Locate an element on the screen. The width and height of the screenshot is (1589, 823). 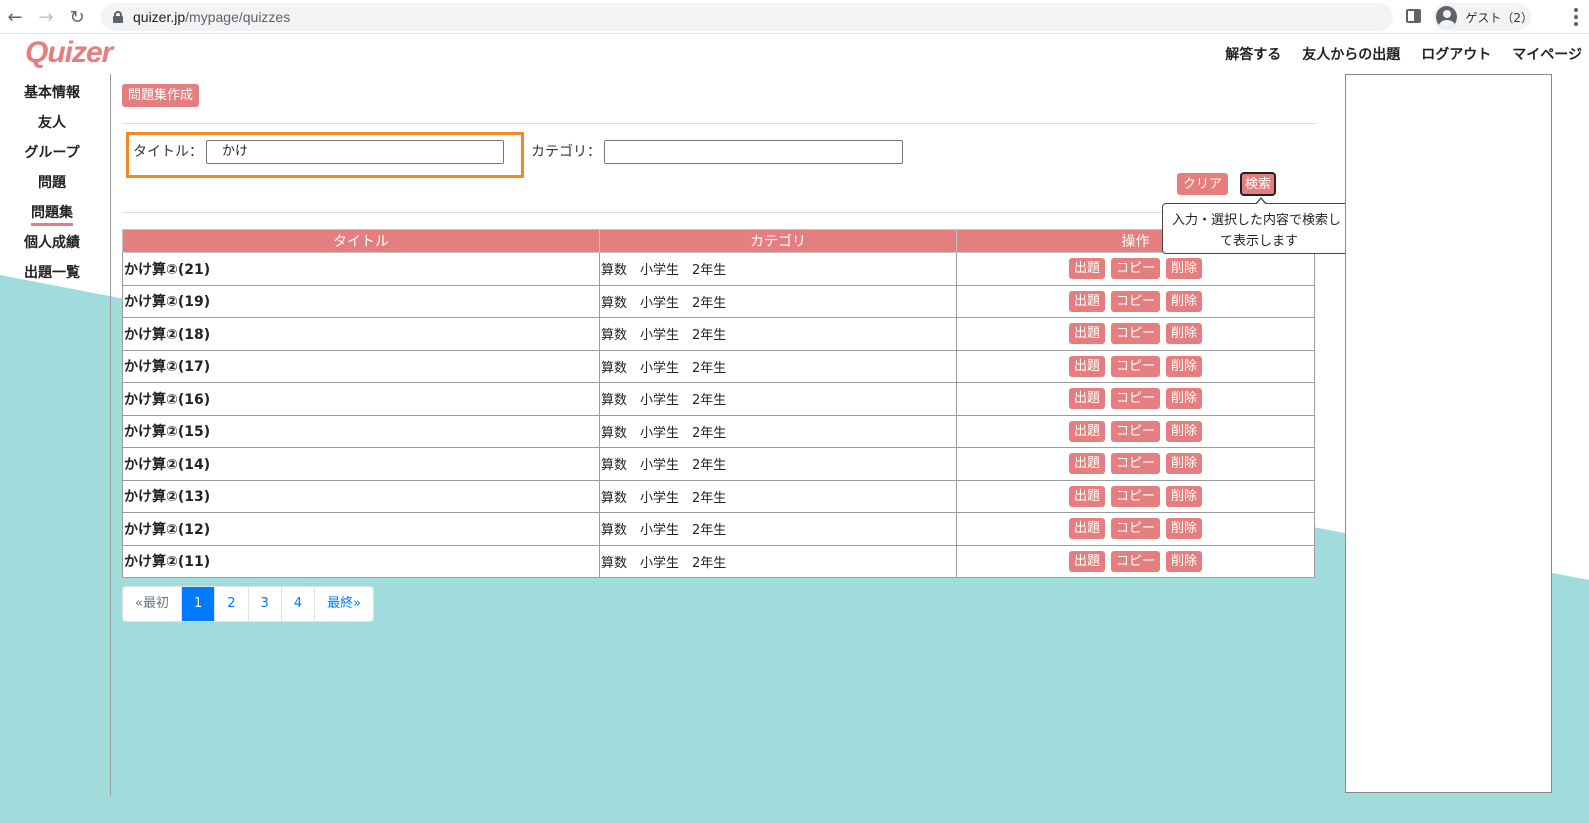
address-bar: quizer.jp/mypage/quizzes is located at coordinates (747, 17).